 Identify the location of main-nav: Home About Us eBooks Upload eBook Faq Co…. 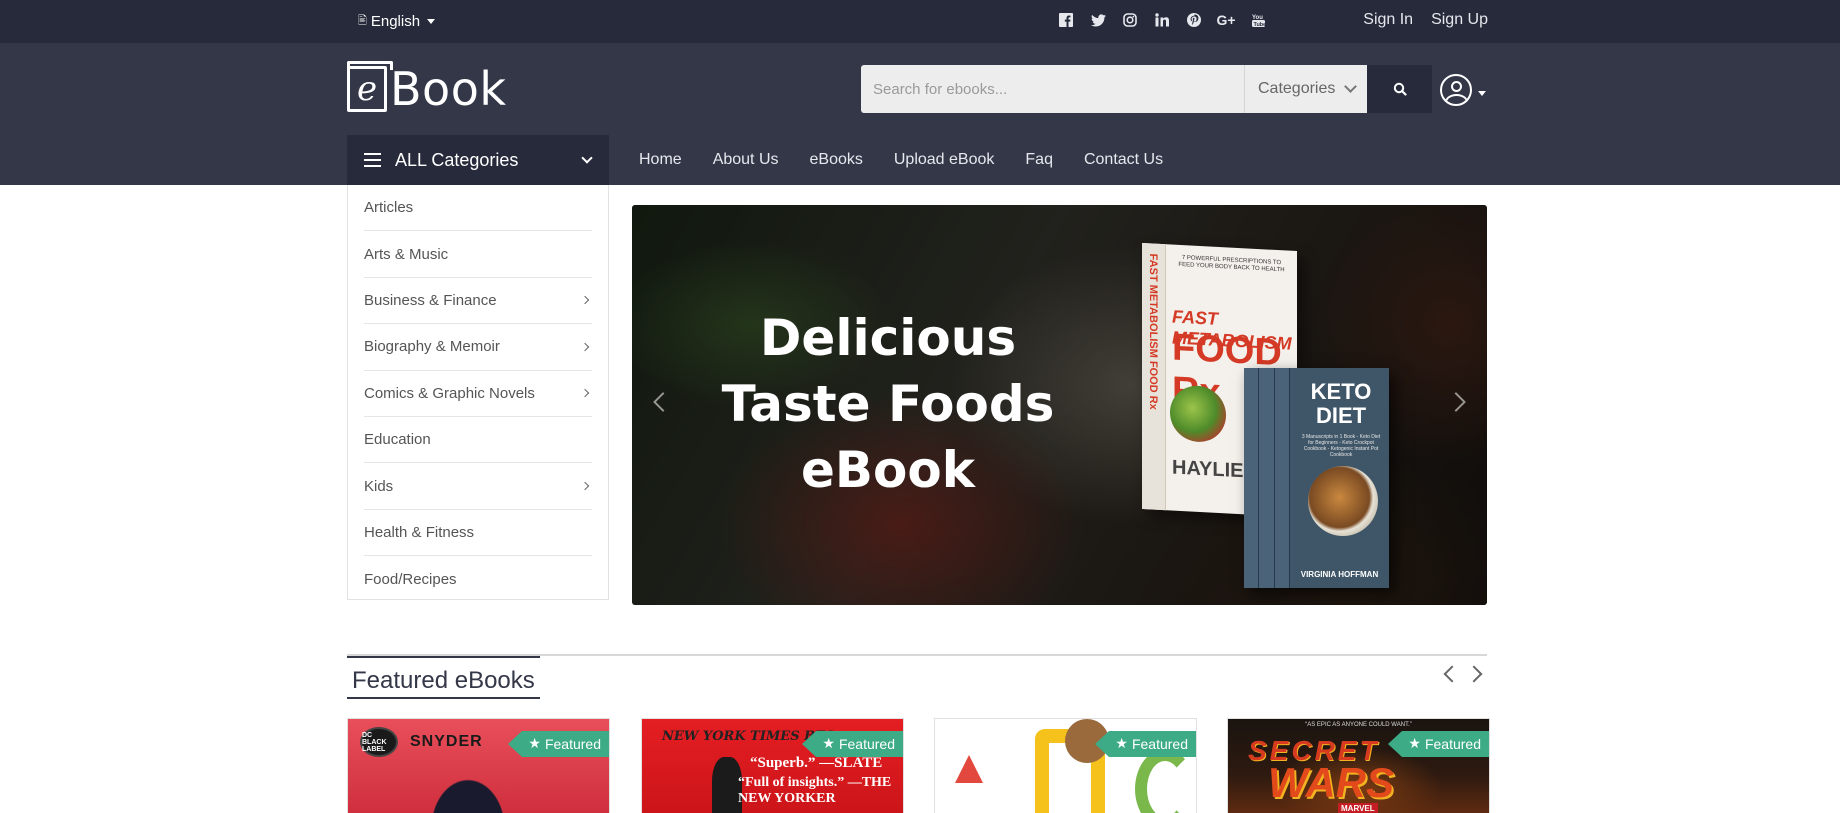
(901, 160).